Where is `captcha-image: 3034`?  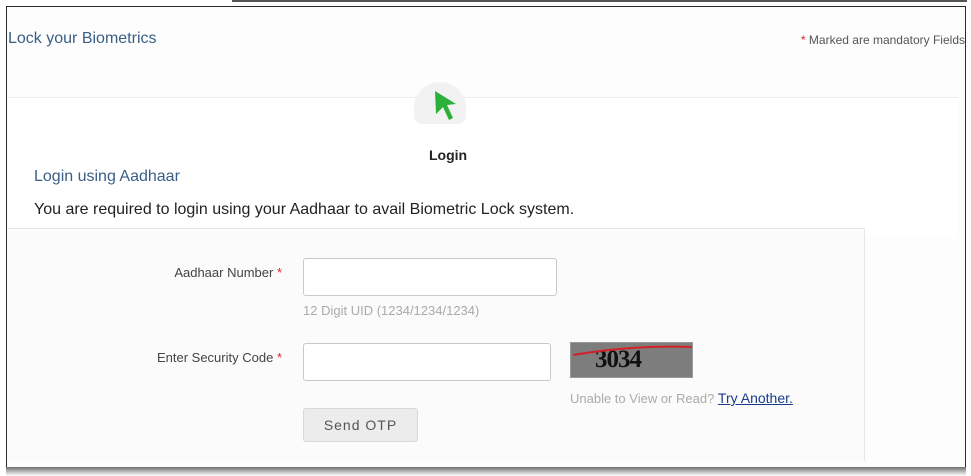
captcha-image: 3034 is located at coordinates (631, 360).